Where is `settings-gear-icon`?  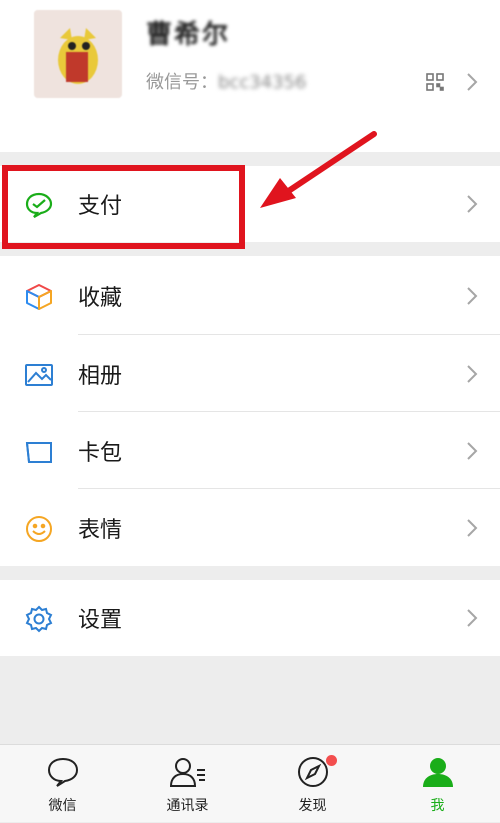 settings-gear-icon is located at coordinates (39, 619).